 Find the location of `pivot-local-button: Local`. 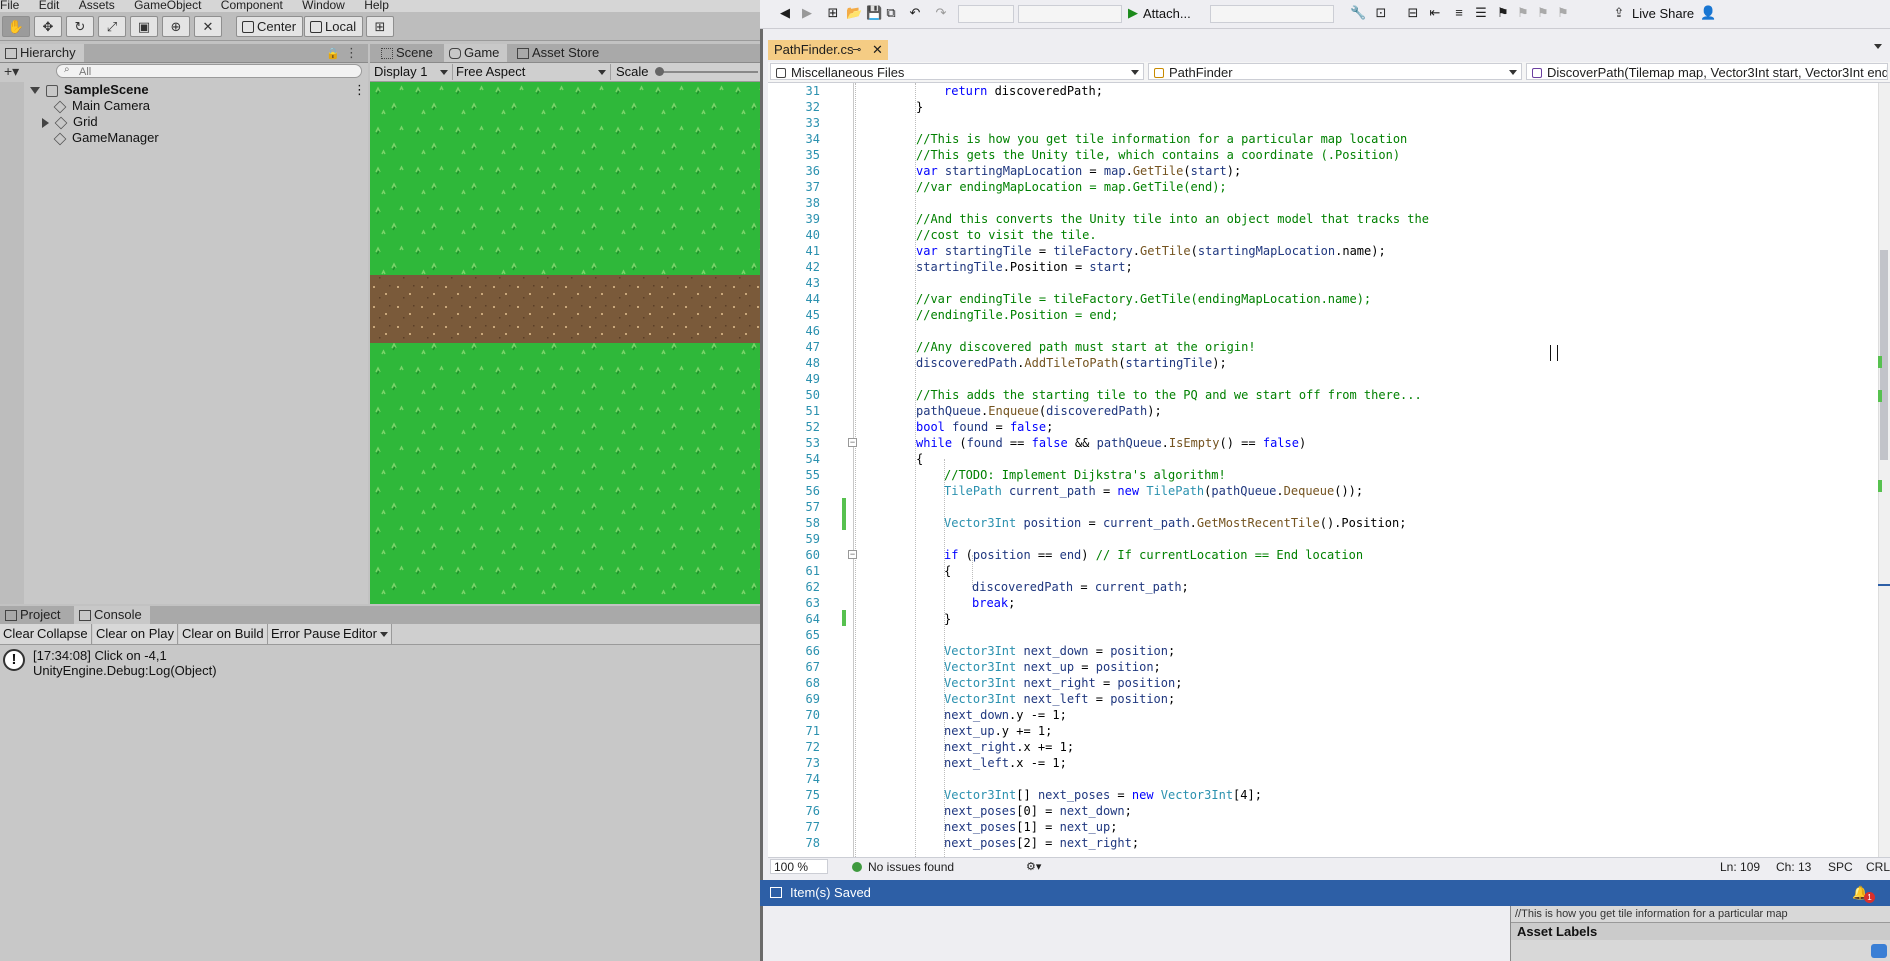

pivot-local-button: Local is located at coordinates (334, 26).